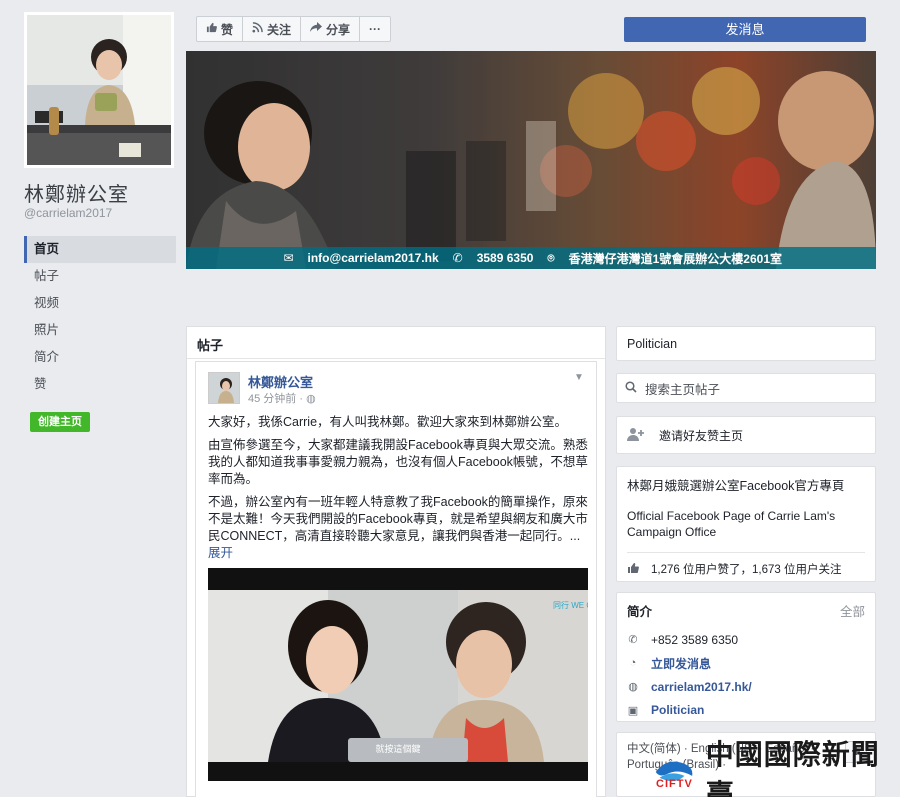 The image size is (900, 797). What do you see at coordinates (682, 388) in the screenshot?
I see `search-input: 搜索主页帖子` at bounding box center [682, 388].